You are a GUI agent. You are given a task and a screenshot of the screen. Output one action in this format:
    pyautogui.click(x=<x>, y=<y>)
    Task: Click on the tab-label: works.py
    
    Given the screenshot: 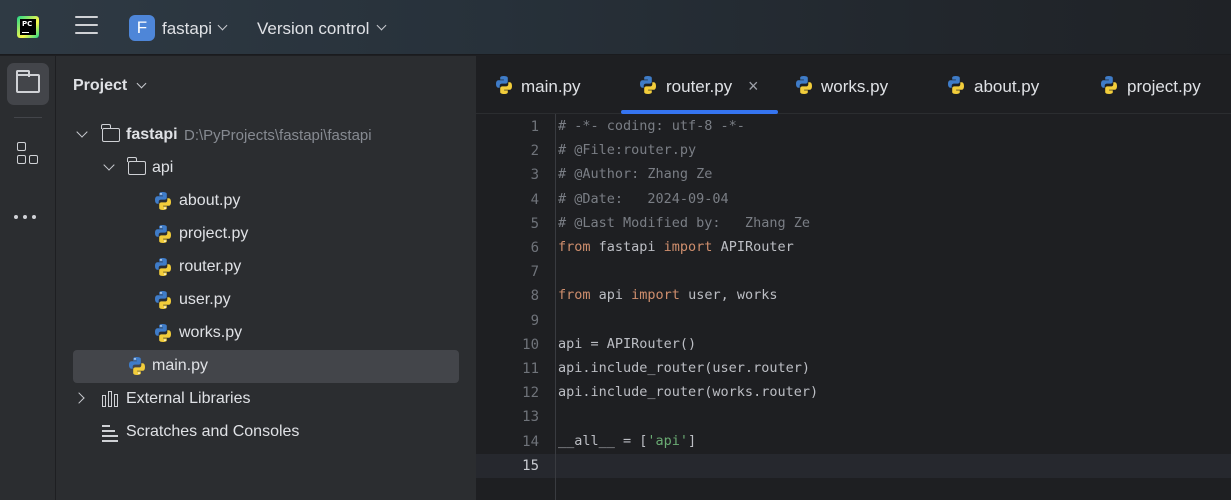 What is the action you would take?
    pyautogui.click(x=855, y=86)
    